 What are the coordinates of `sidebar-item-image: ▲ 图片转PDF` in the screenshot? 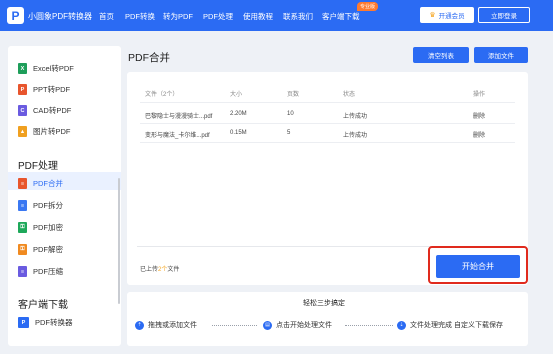 It's located at (44, 131).